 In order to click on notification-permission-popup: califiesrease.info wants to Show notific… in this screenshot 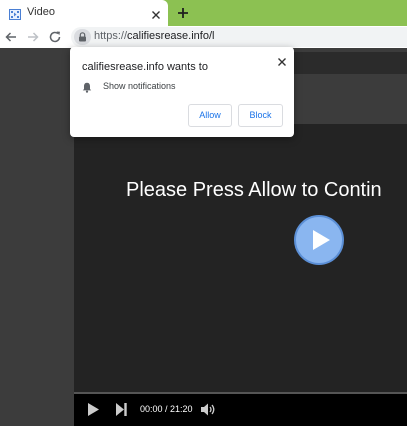, I will do `click(182, 92)`.